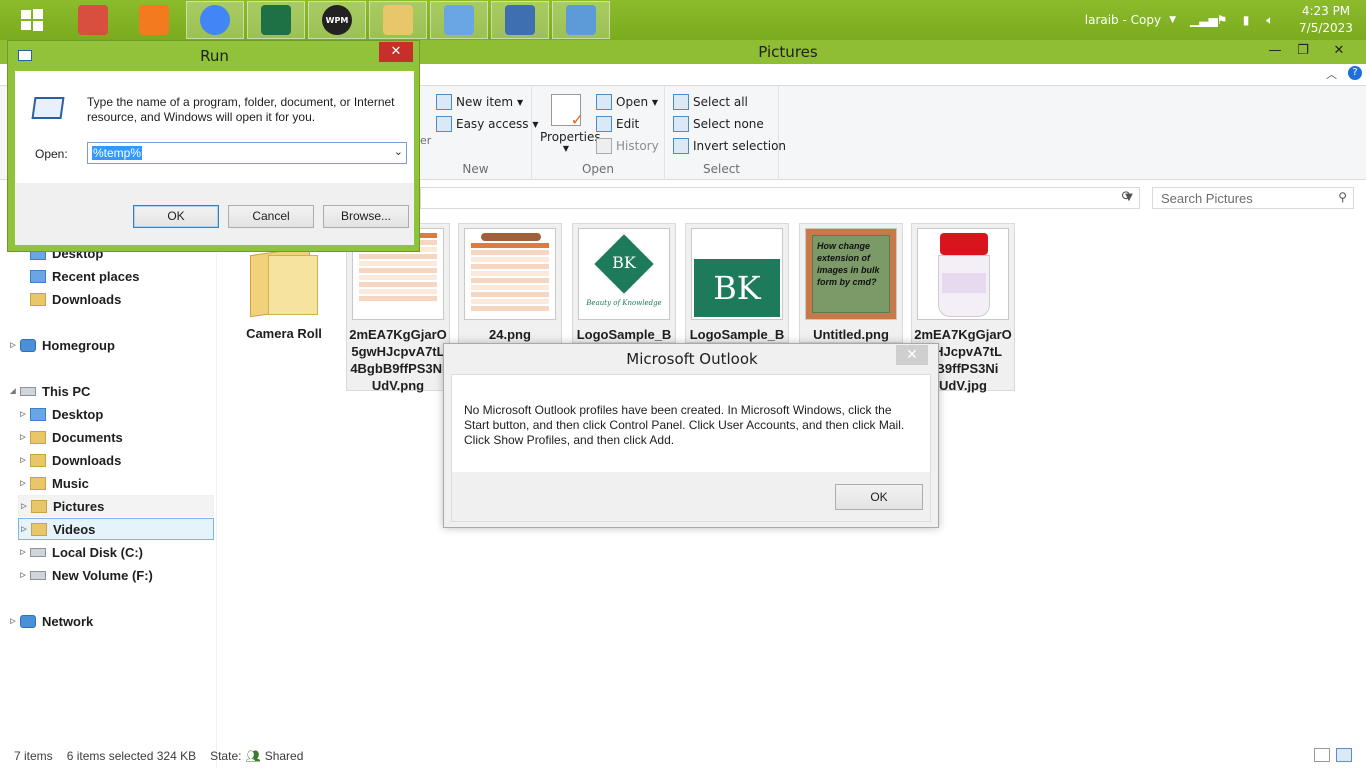 Image resolution: width=1366 pixels, height=768 pixels. What do you see at coordinates (1355, 73) in the screenshot?
I see `help-icon: ?` at bounding box center [1355, 73].